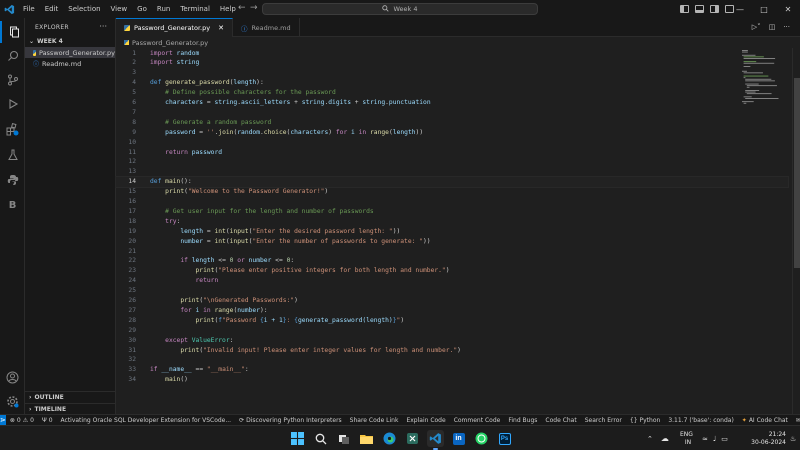  I want to click on language-indicator: ENG IN, so click(686, 438).